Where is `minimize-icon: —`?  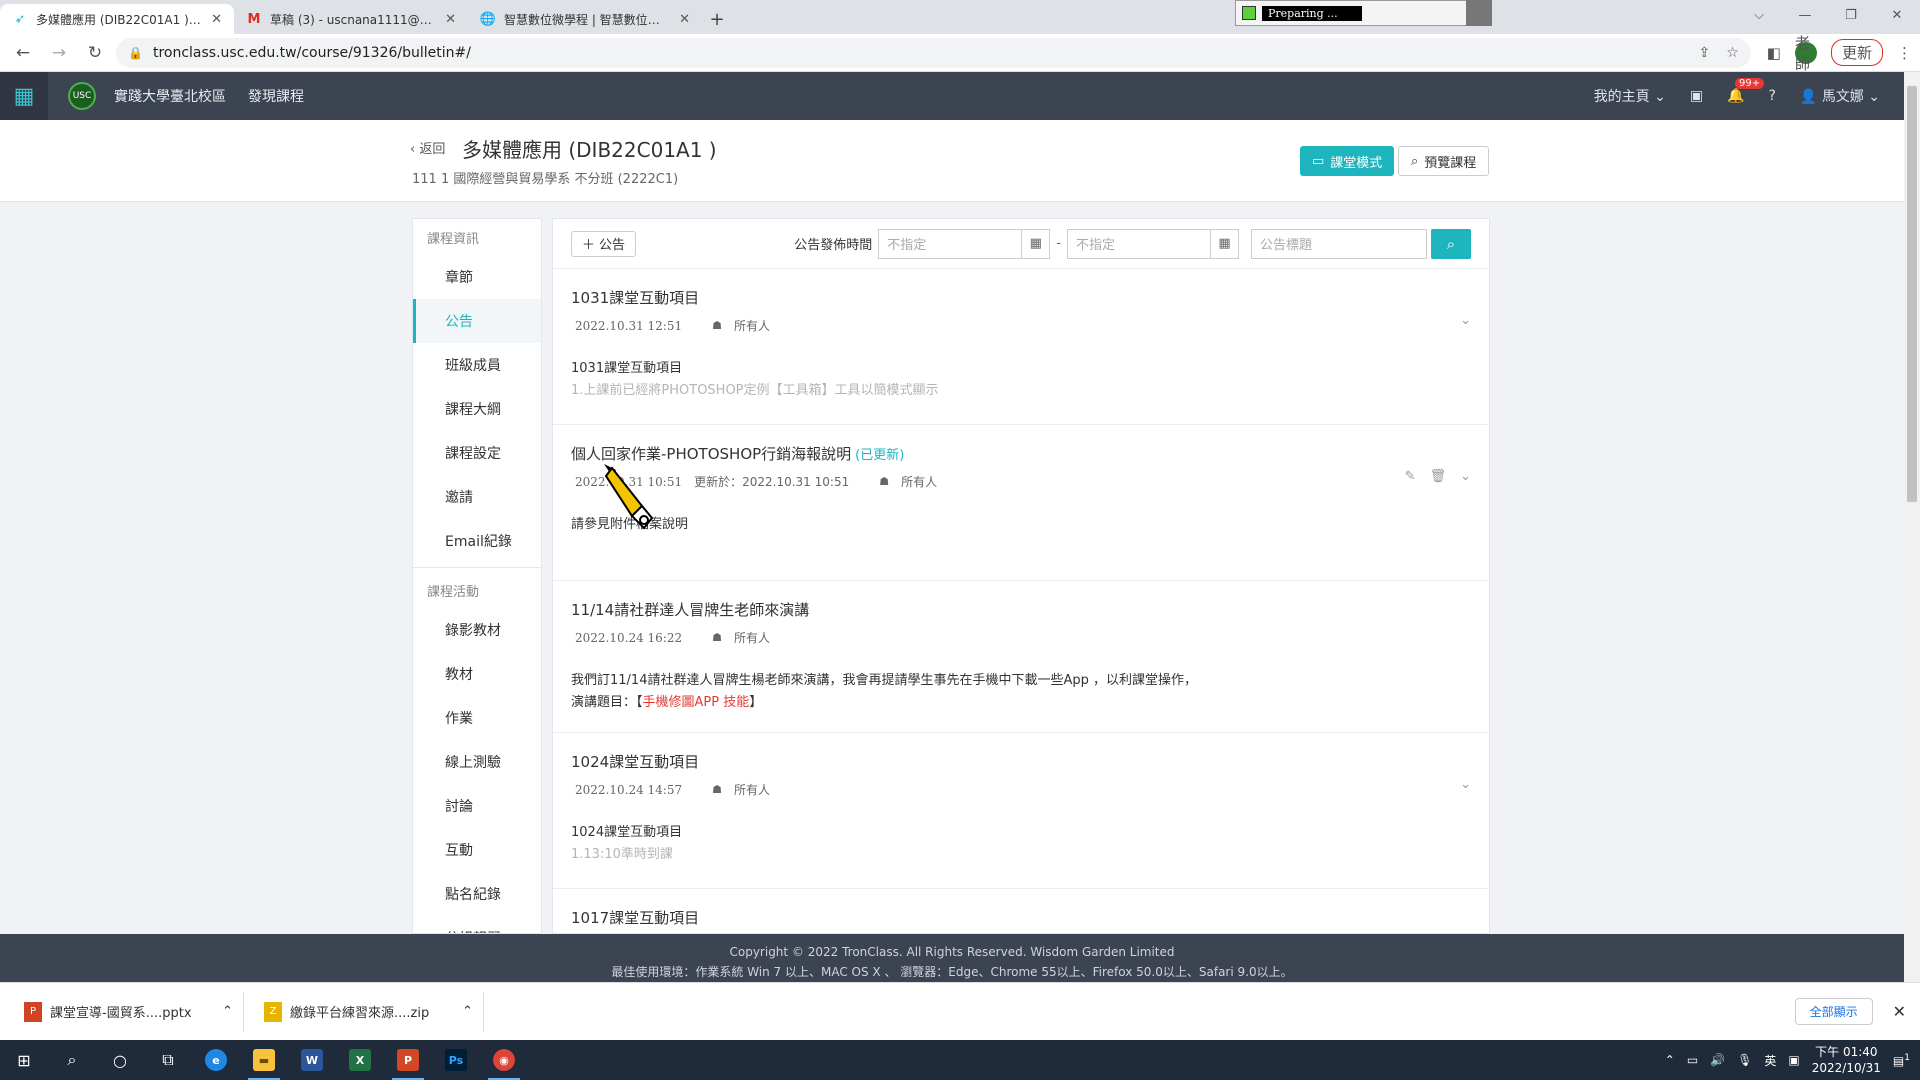 minimize-icon: — is located at coordinates (1805, 15).